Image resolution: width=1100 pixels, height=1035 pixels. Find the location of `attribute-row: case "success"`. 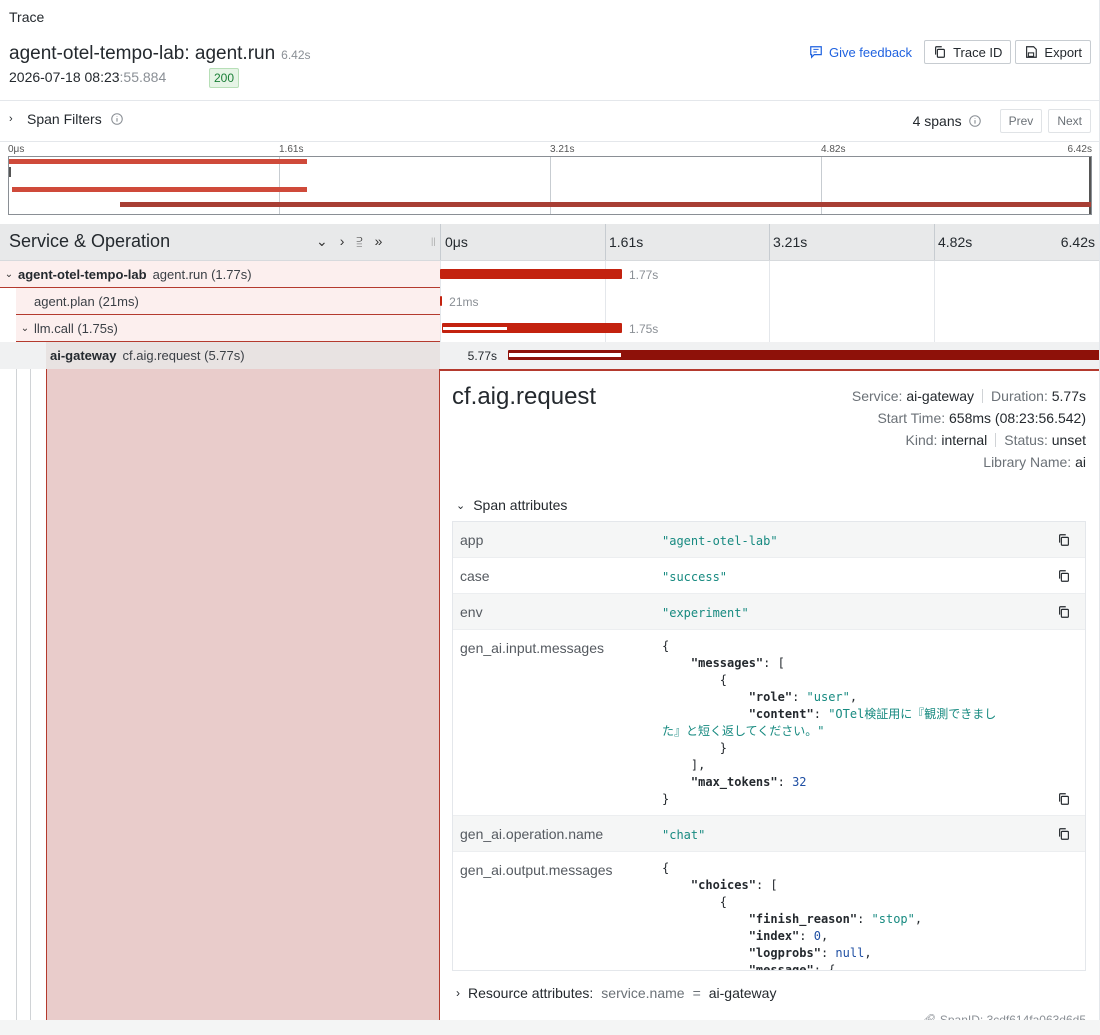

attribute-row: case "success" is located at coordinates (769, 576).